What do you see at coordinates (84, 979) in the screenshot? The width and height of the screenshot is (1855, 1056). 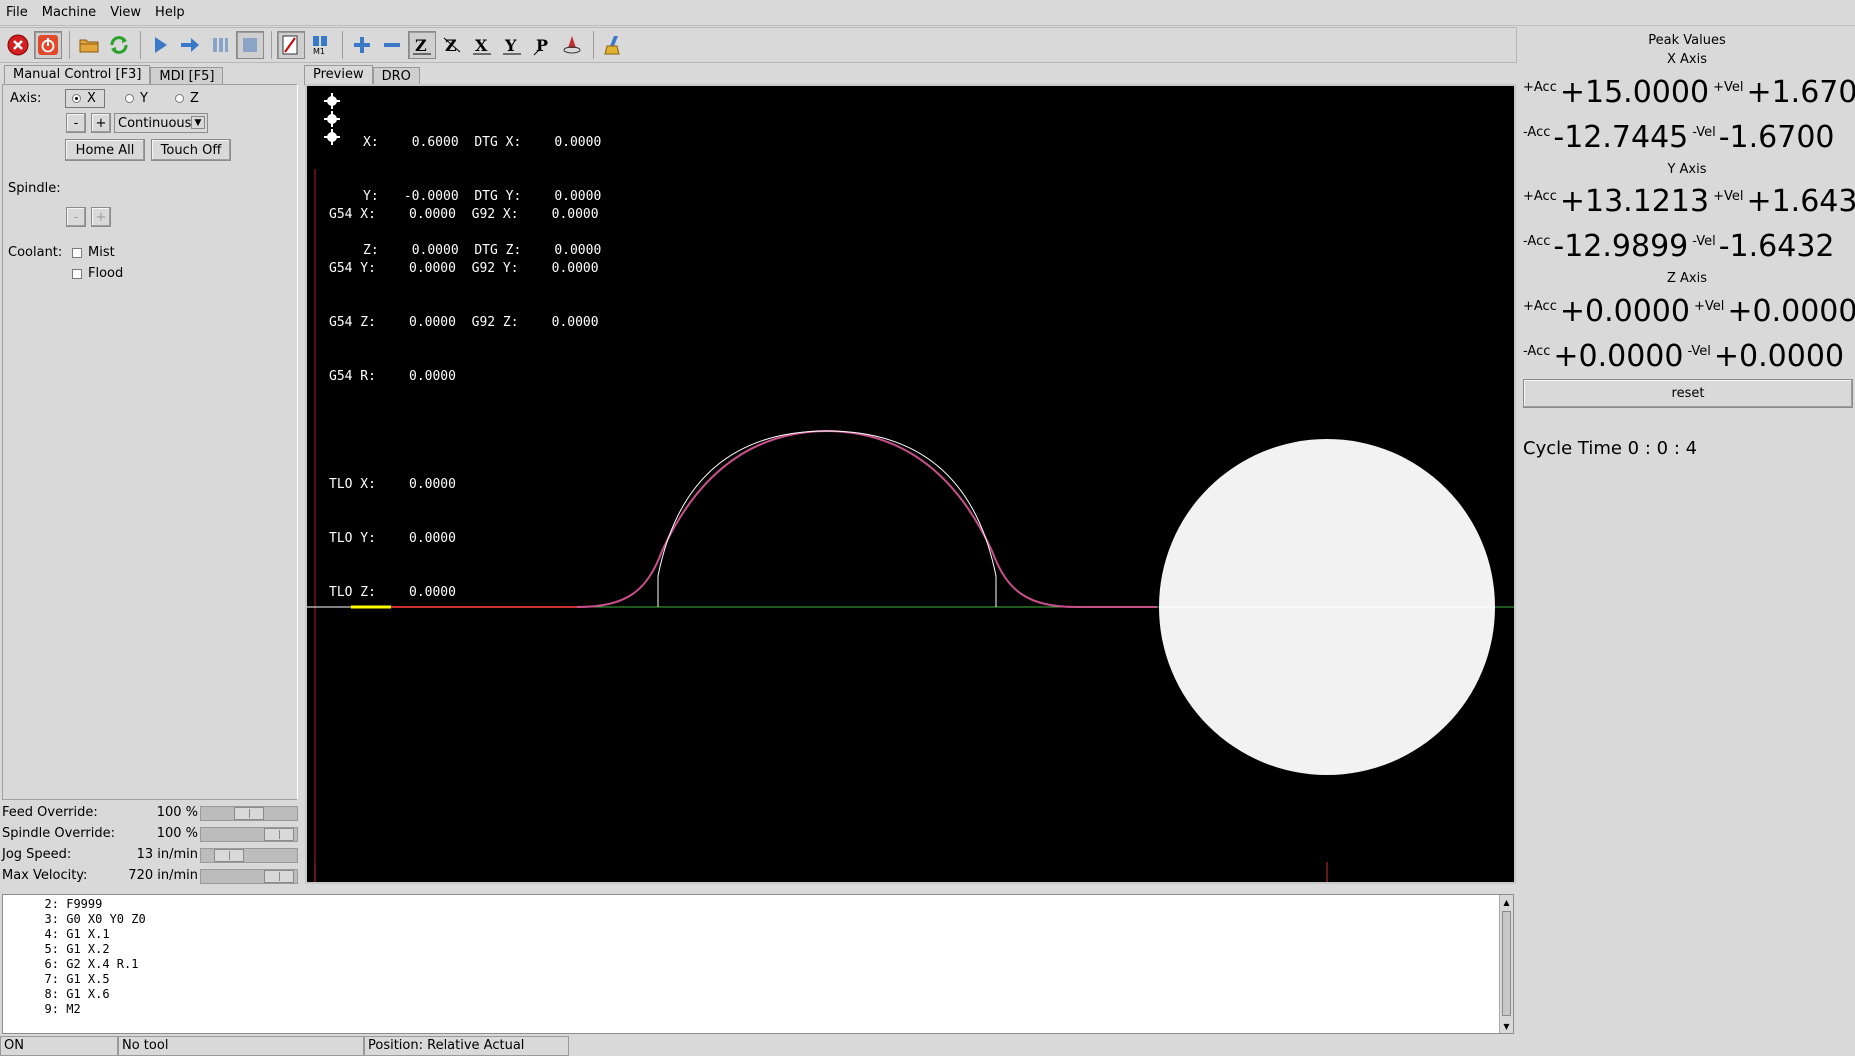 I see `gcode-line-code: G1 X.5` at bounding box center [84, 979].